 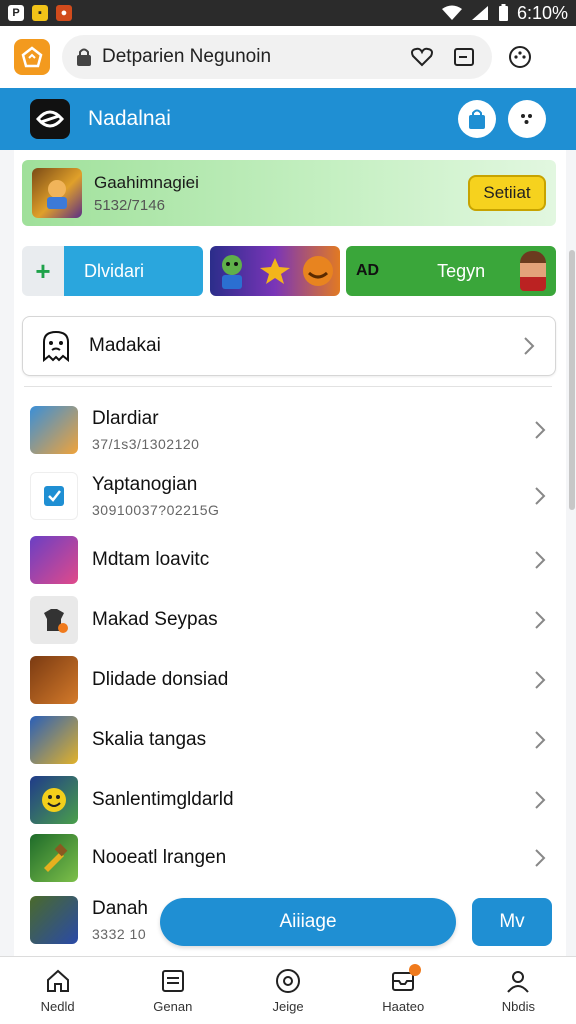 What do you see at coordinates (146, 182) in the screenshot?
I see `banner-title: Gaahimnagiei` at bounding box center [146, 182].